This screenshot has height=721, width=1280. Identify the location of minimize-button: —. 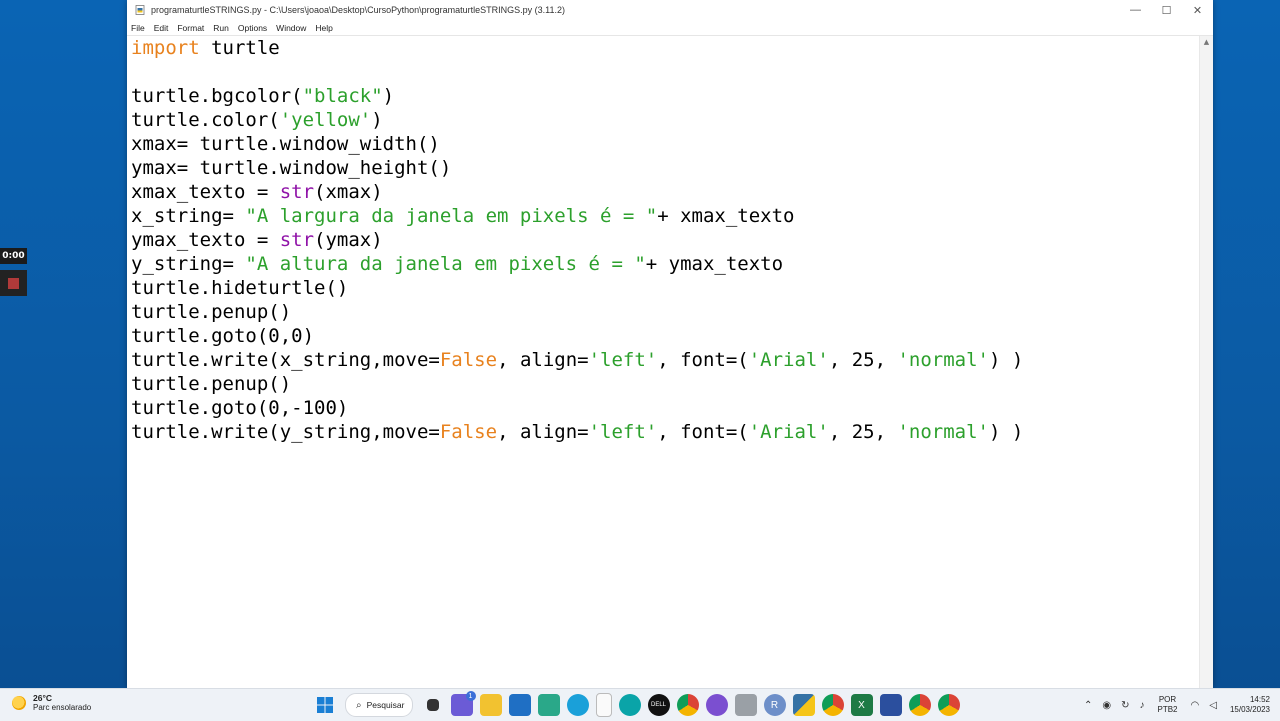
(1135, 10).